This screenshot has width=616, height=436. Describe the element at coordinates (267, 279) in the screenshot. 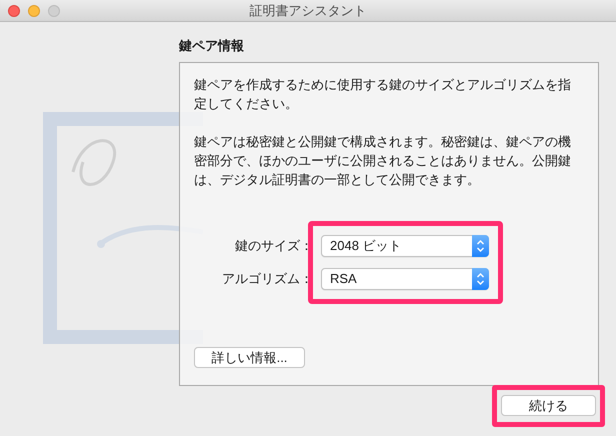

I see `field-label: アルゴリズム：` at that location.